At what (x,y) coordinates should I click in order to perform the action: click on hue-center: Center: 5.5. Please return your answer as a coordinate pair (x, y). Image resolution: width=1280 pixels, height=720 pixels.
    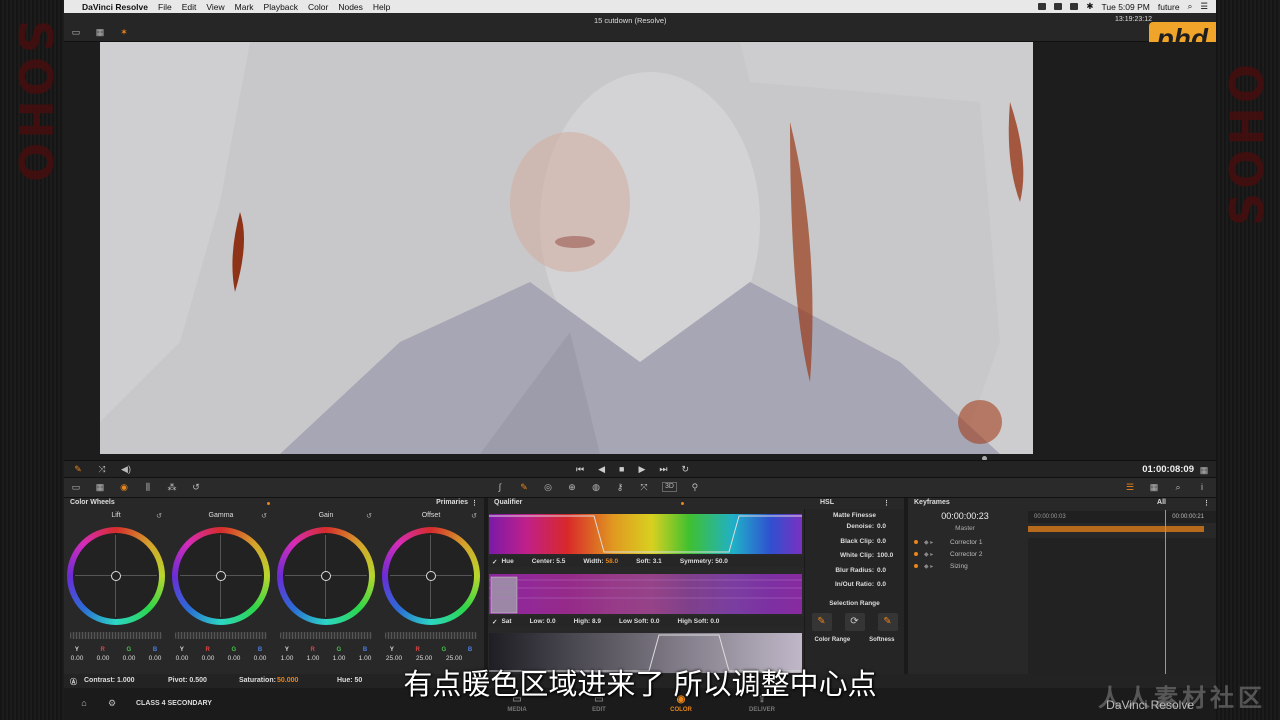
    Looking at the image, I should click on (549, 561).